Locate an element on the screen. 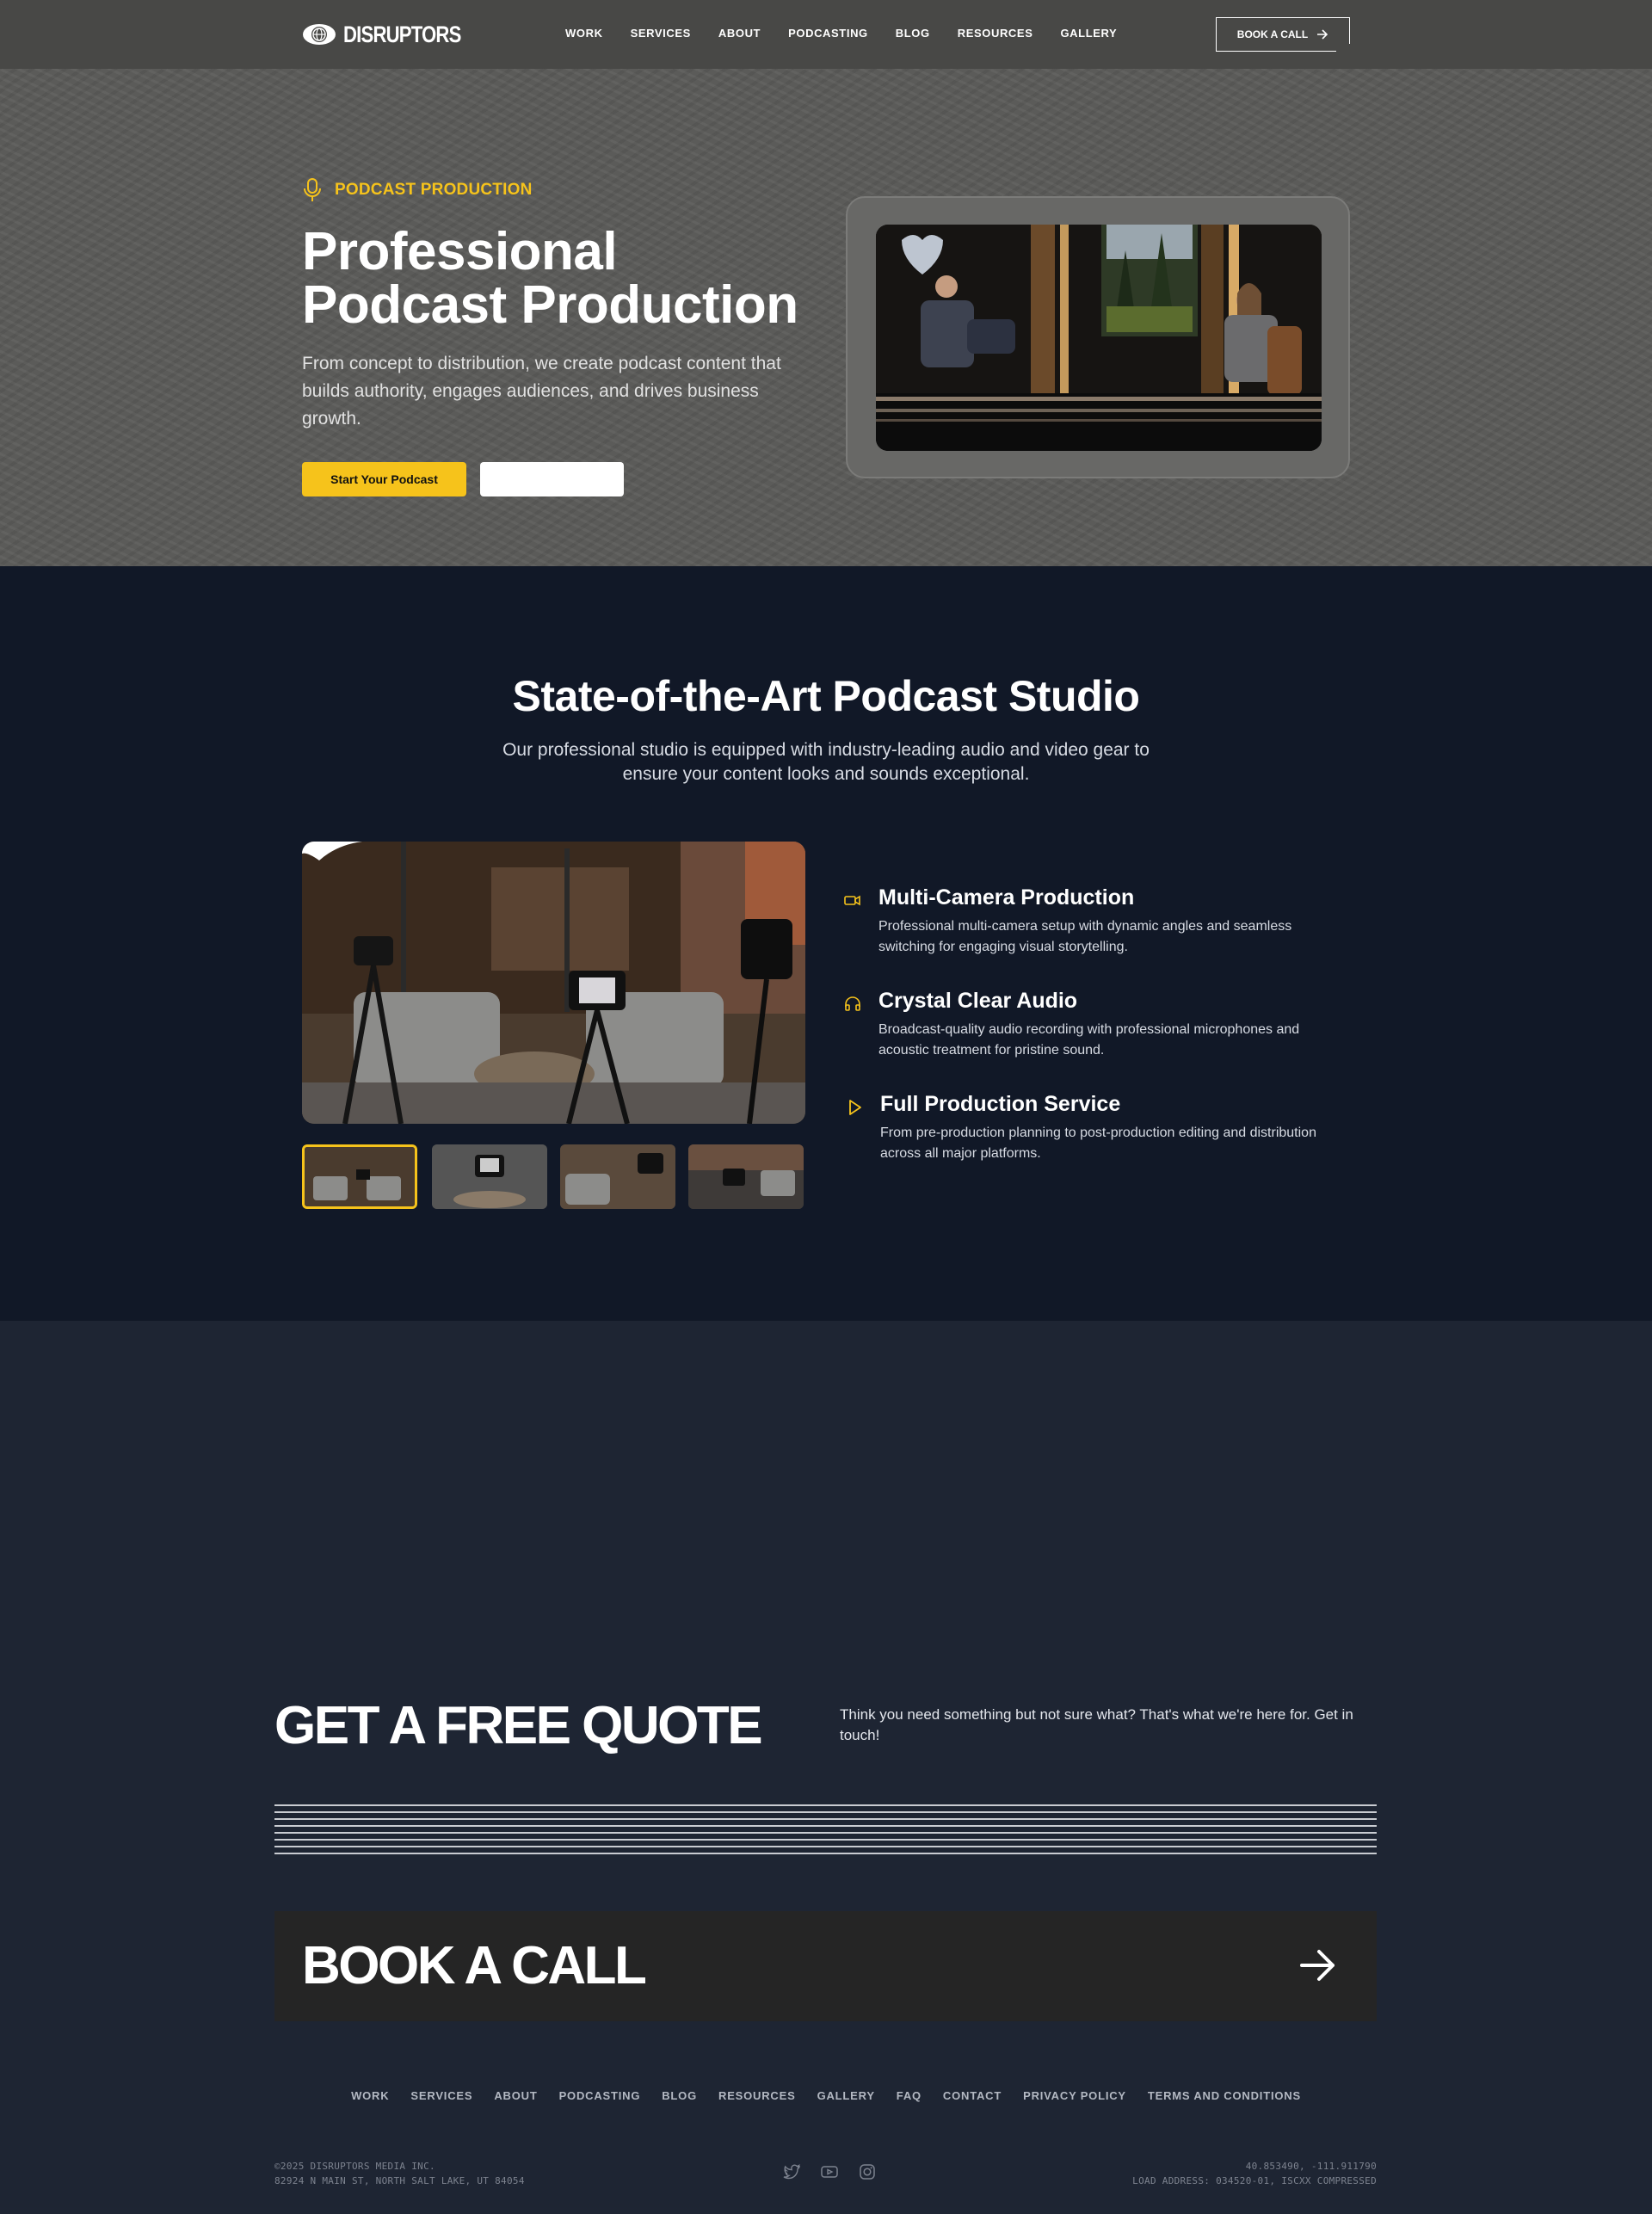 This screenshot has height=2214, width=1652. feature-title: Crystal Clear Audio is located at coordinates (978, 1001).